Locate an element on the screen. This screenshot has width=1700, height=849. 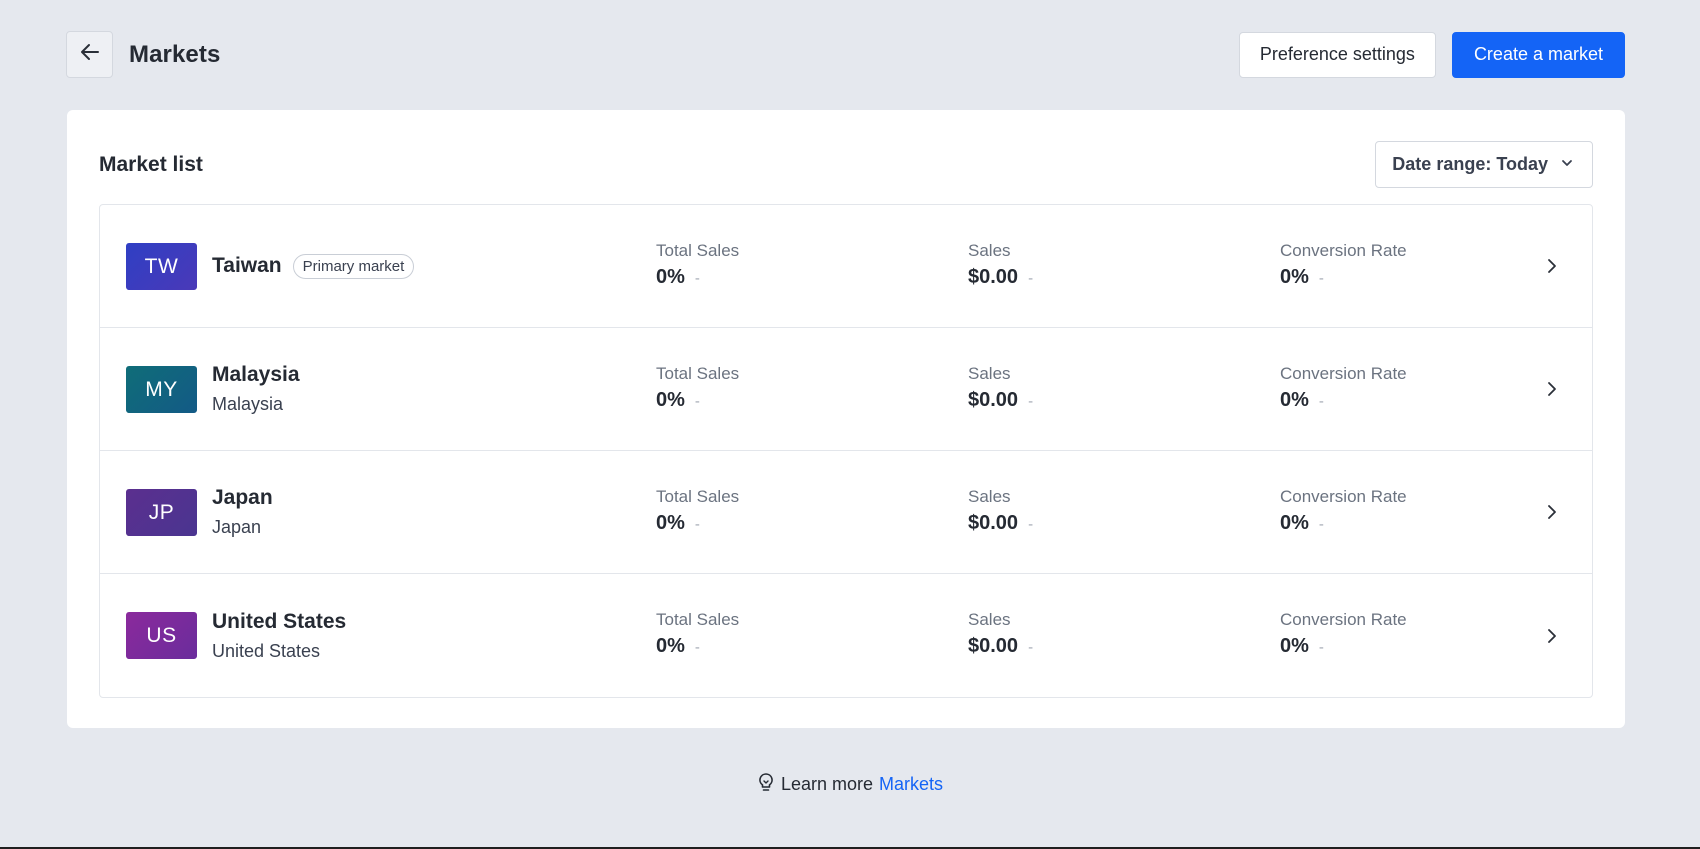
card-title: Market list is located at coordinates (151, 164).